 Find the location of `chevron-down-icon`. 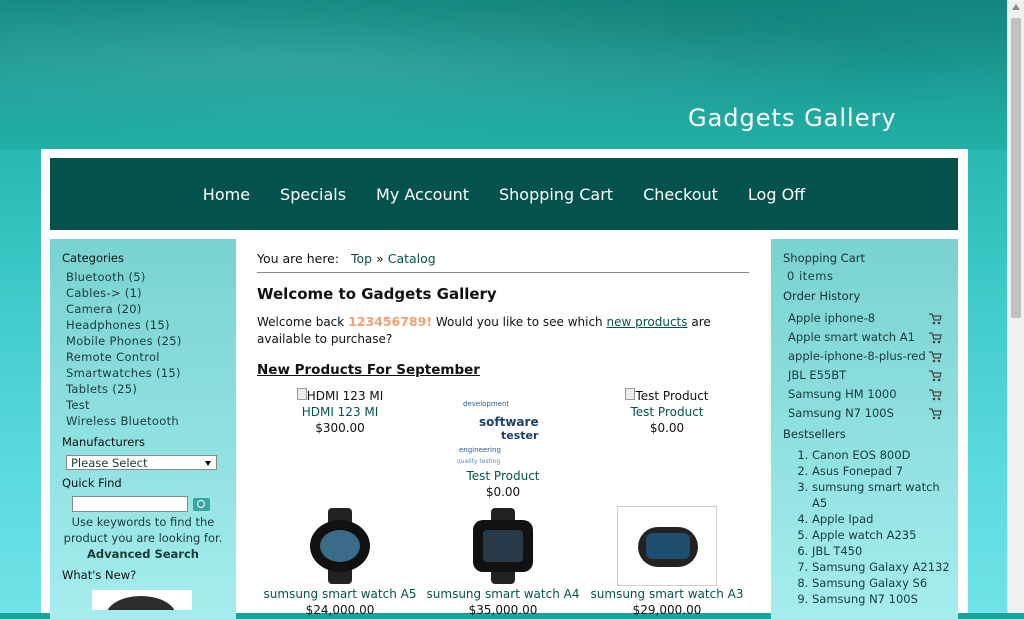

chevron-down-icon is located at coordinates (208, 463).